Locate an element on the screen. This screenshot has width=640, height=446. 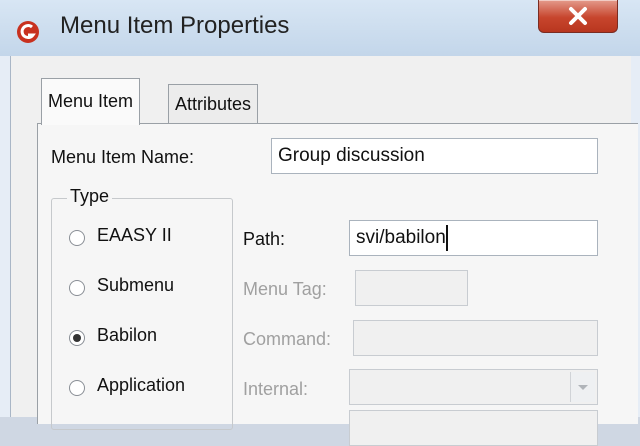
path-input-value: svi/babilon is located at coordinates (401, 237).